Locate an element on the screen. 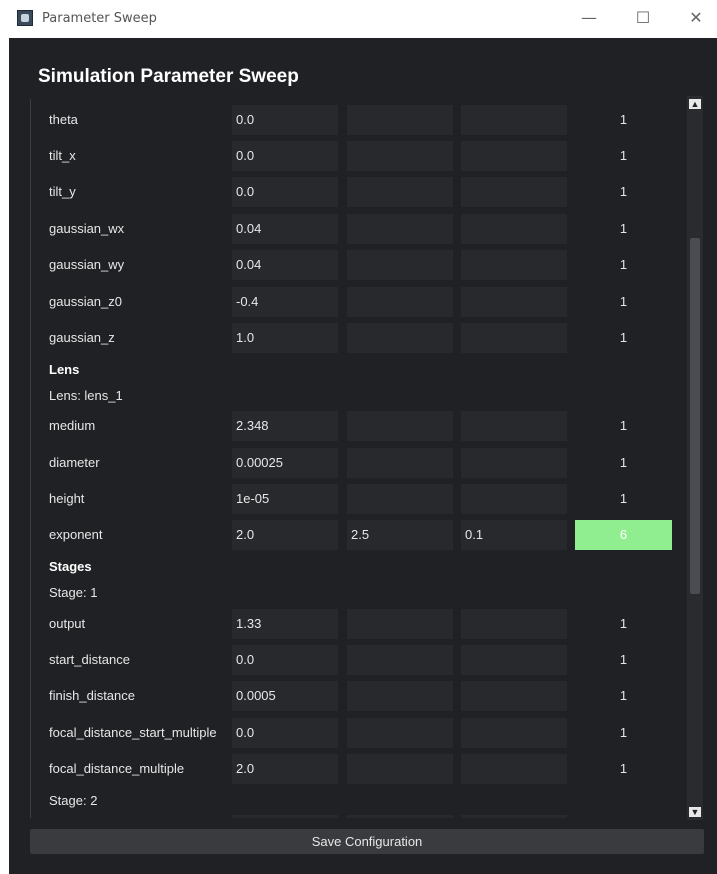  stage-1-label: Stage: 1 is located at coordinates (73, 592).